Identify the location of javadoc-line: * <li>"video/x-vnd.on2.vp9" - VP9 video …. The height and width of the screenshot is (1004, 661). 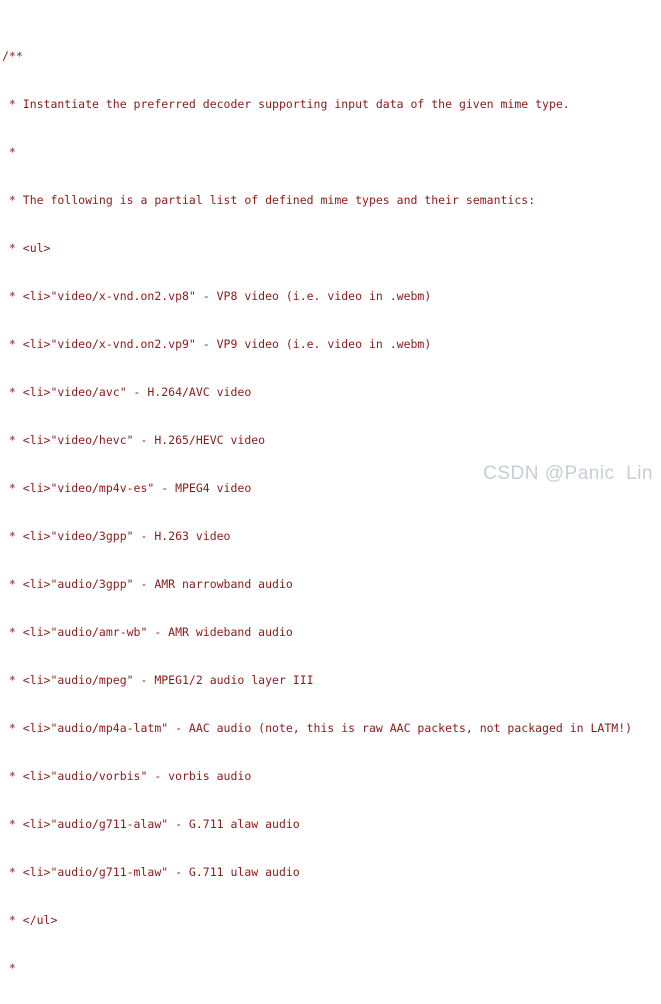
(217, 344).